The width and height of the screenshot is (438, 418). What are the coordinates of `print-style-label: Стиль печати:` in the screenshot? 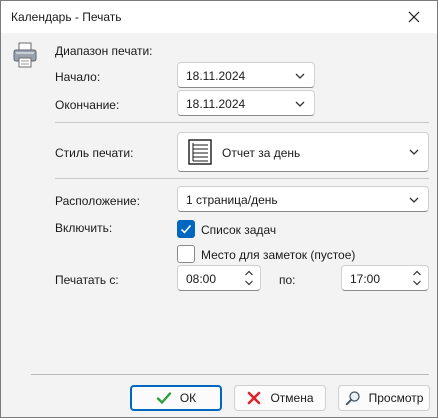 It's located at (94, 153).